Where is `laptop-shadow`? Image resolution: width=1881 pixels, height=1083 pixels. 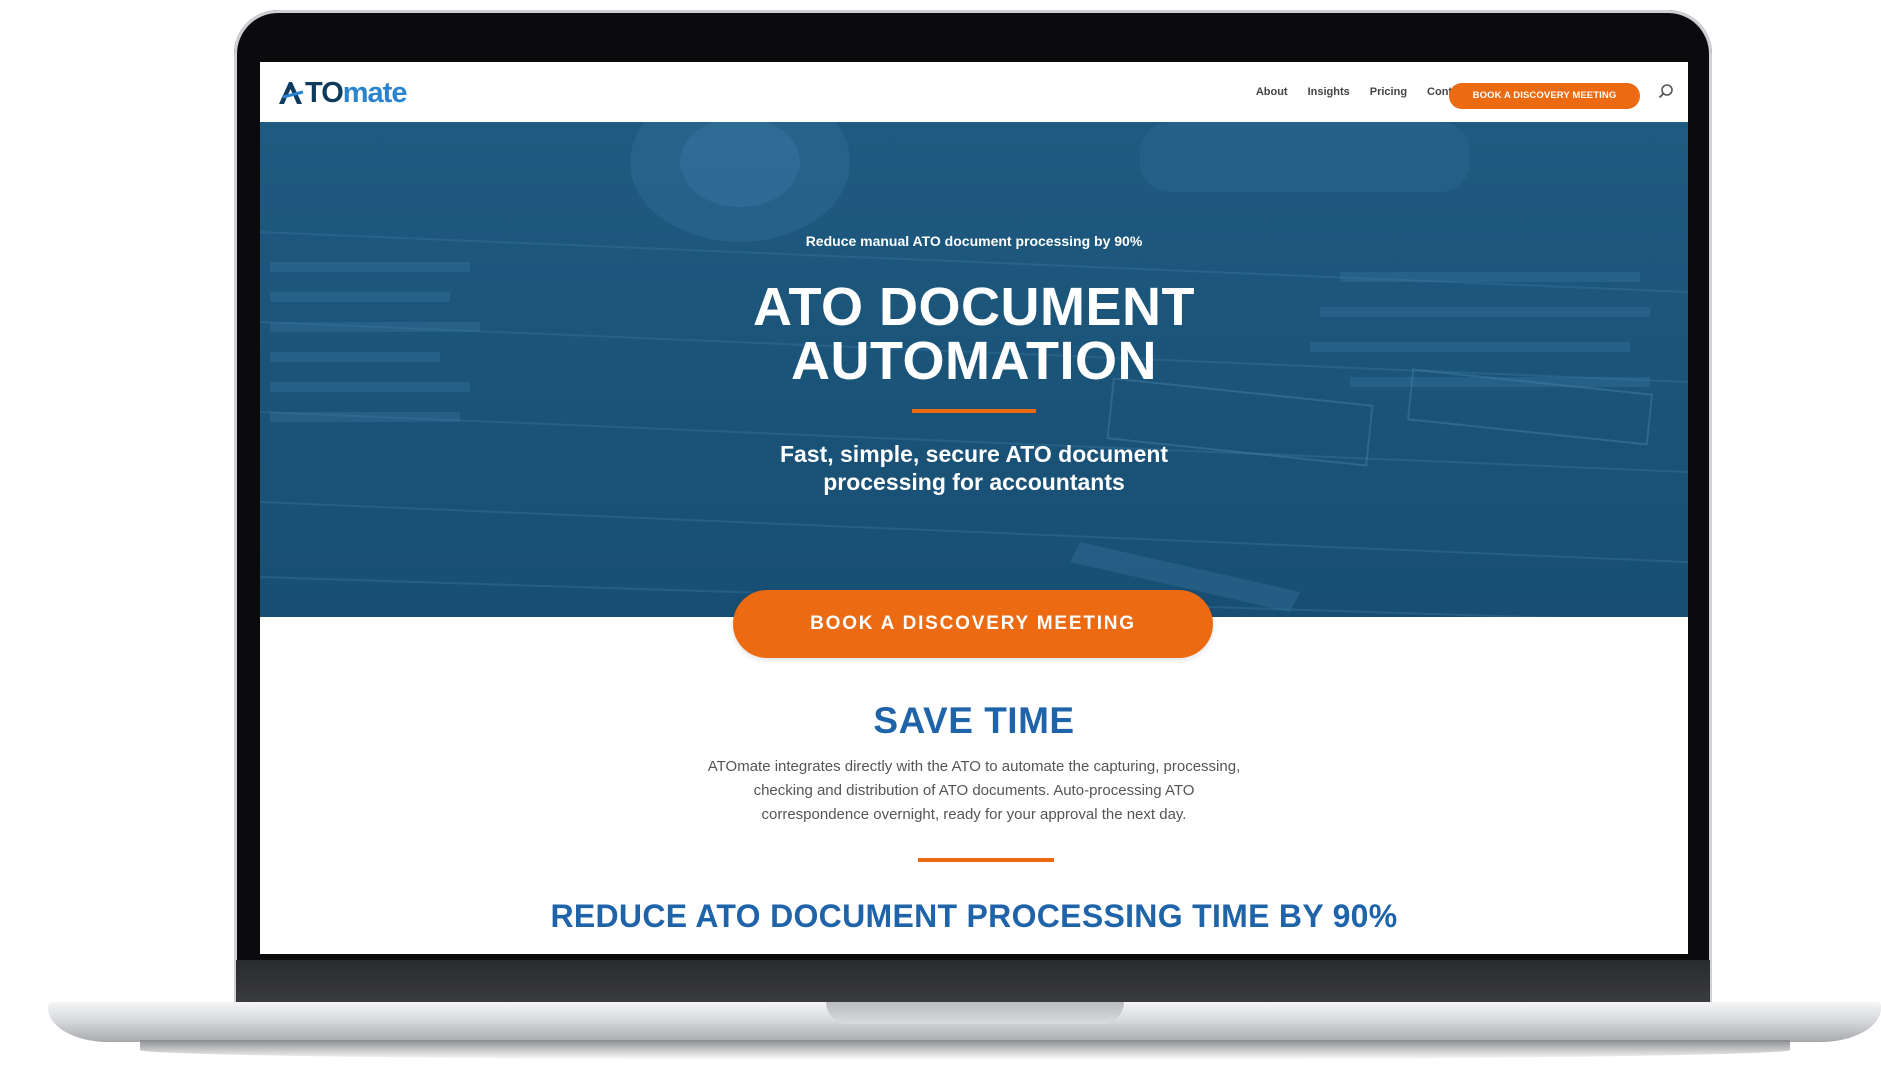 laptop-shadow is located at coordinates (965, 1050).